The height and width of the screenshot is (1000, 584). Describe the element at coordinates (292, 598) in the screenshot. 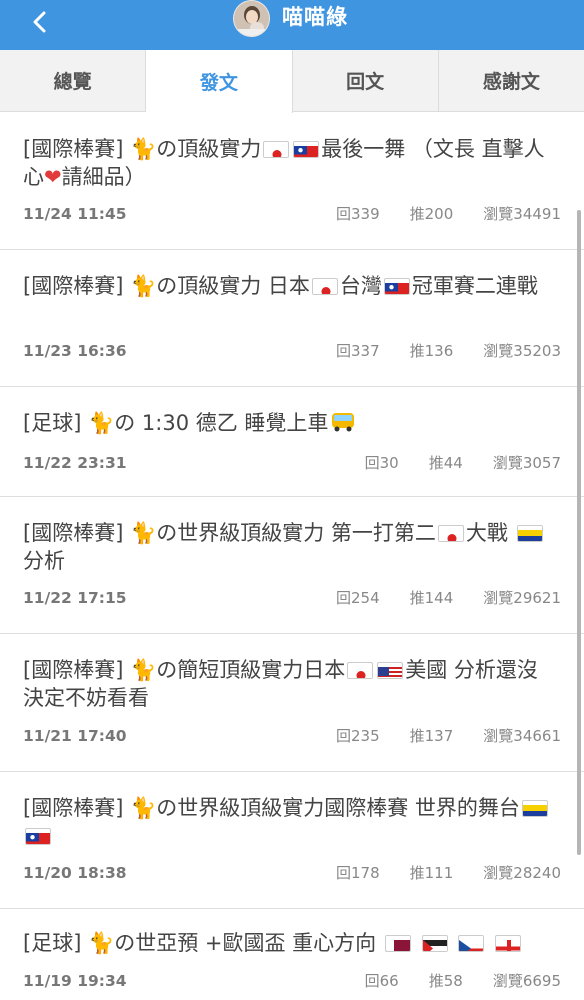

I see `post-meta: 11/22 17:15 回254 推144 瀏覽29621` at that location.